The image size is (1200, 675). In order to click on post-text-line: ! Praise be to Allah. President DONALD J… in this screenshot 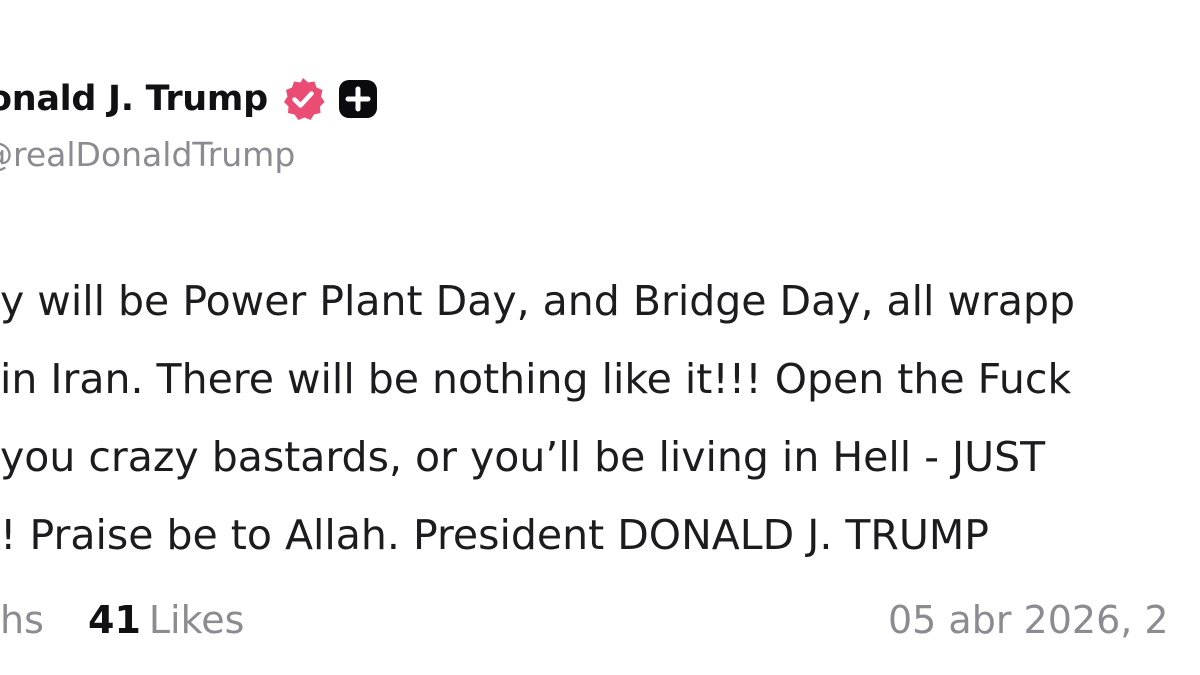, I will do `click(495, 535)`.